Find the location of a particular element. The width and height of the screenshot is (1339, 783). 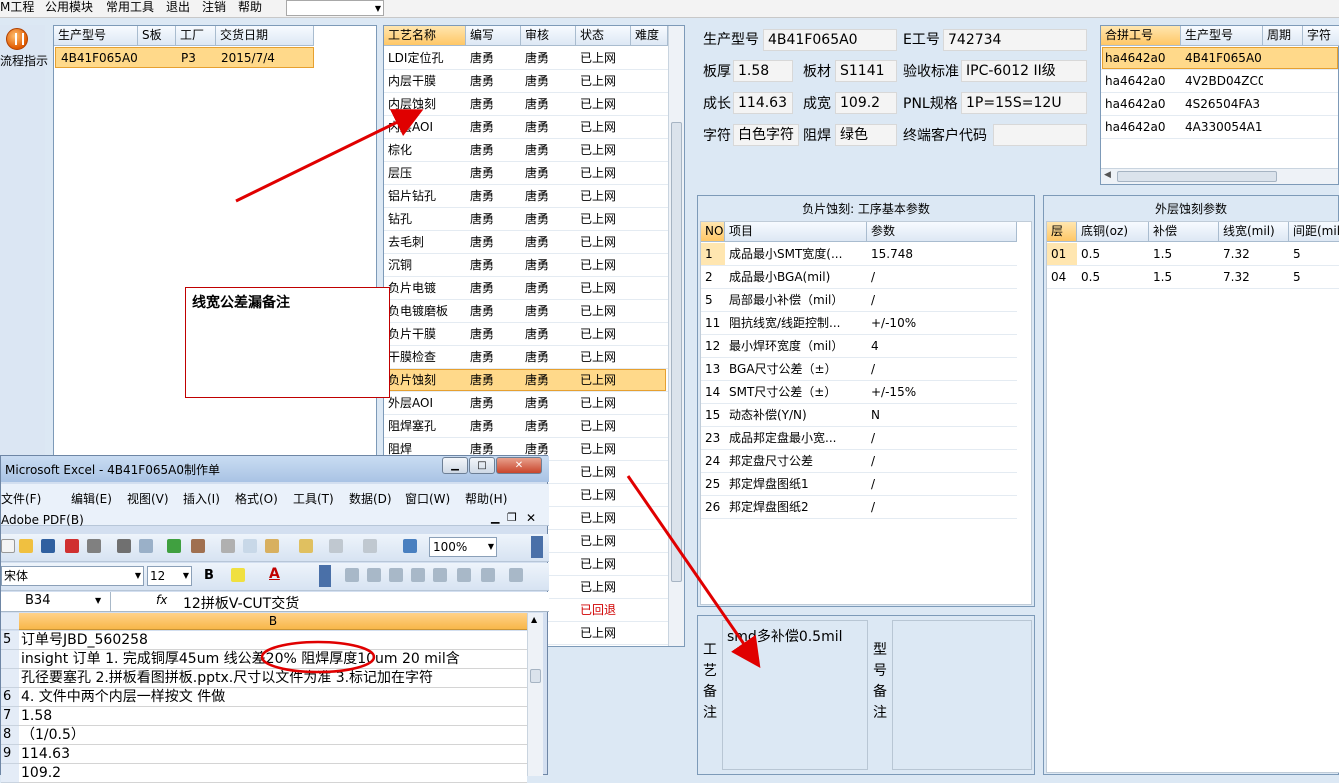

col-header-combined-no: 合拼工号 is located at coordinates (1141, 36).